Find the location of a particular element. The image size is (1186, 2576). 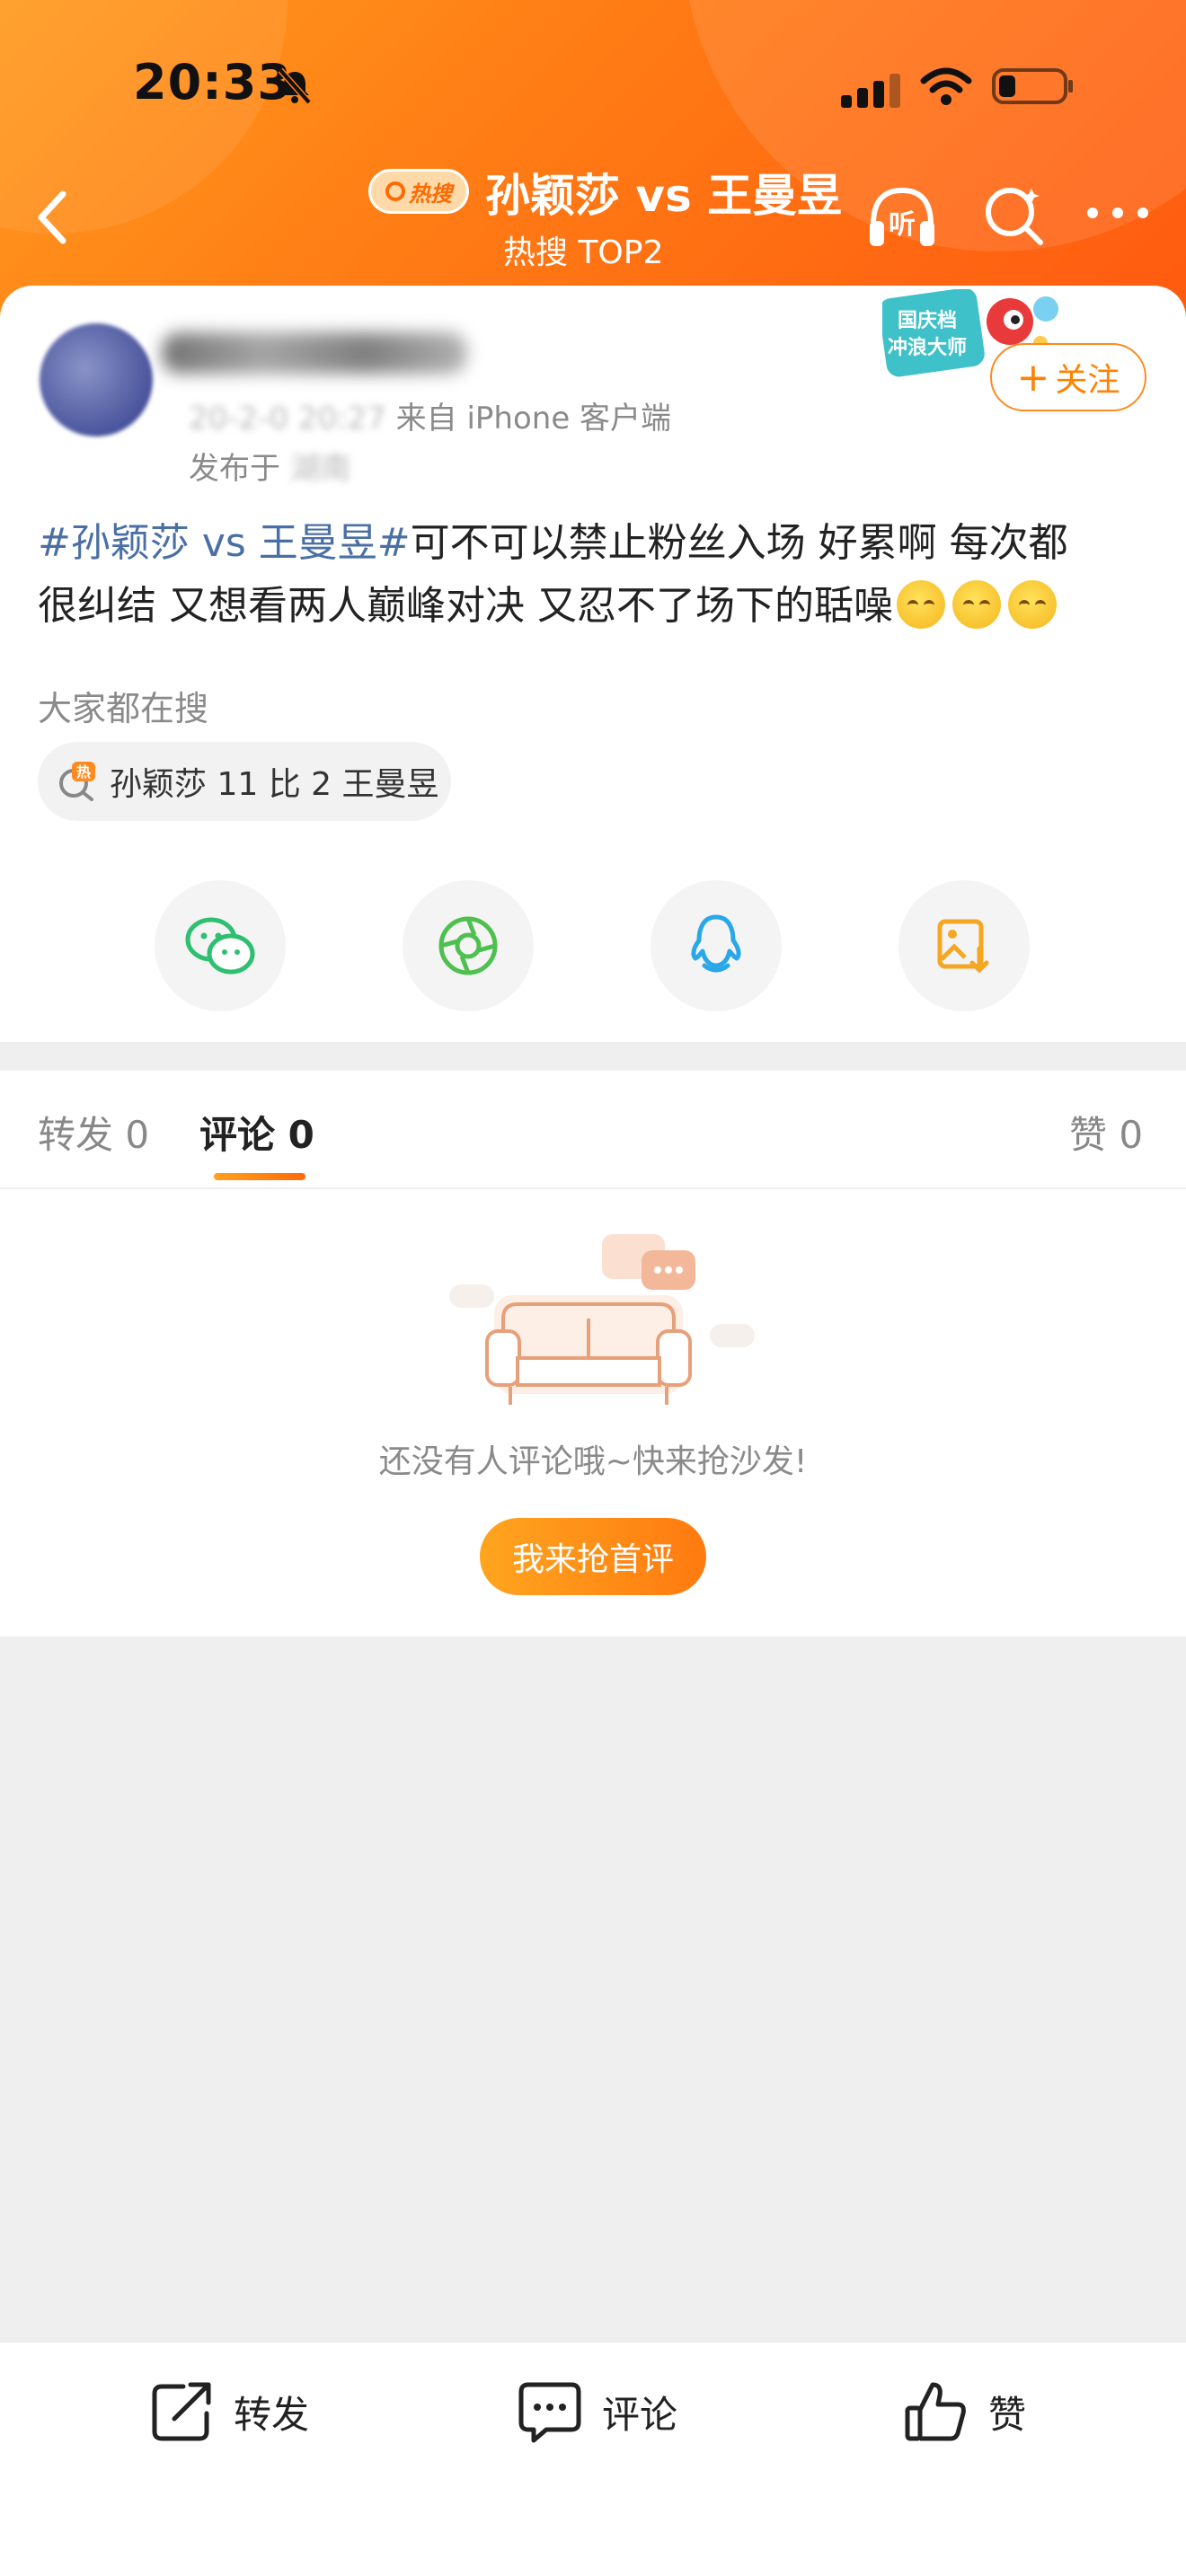

comment-label: 评论 is located at coordinates (640, 2414).